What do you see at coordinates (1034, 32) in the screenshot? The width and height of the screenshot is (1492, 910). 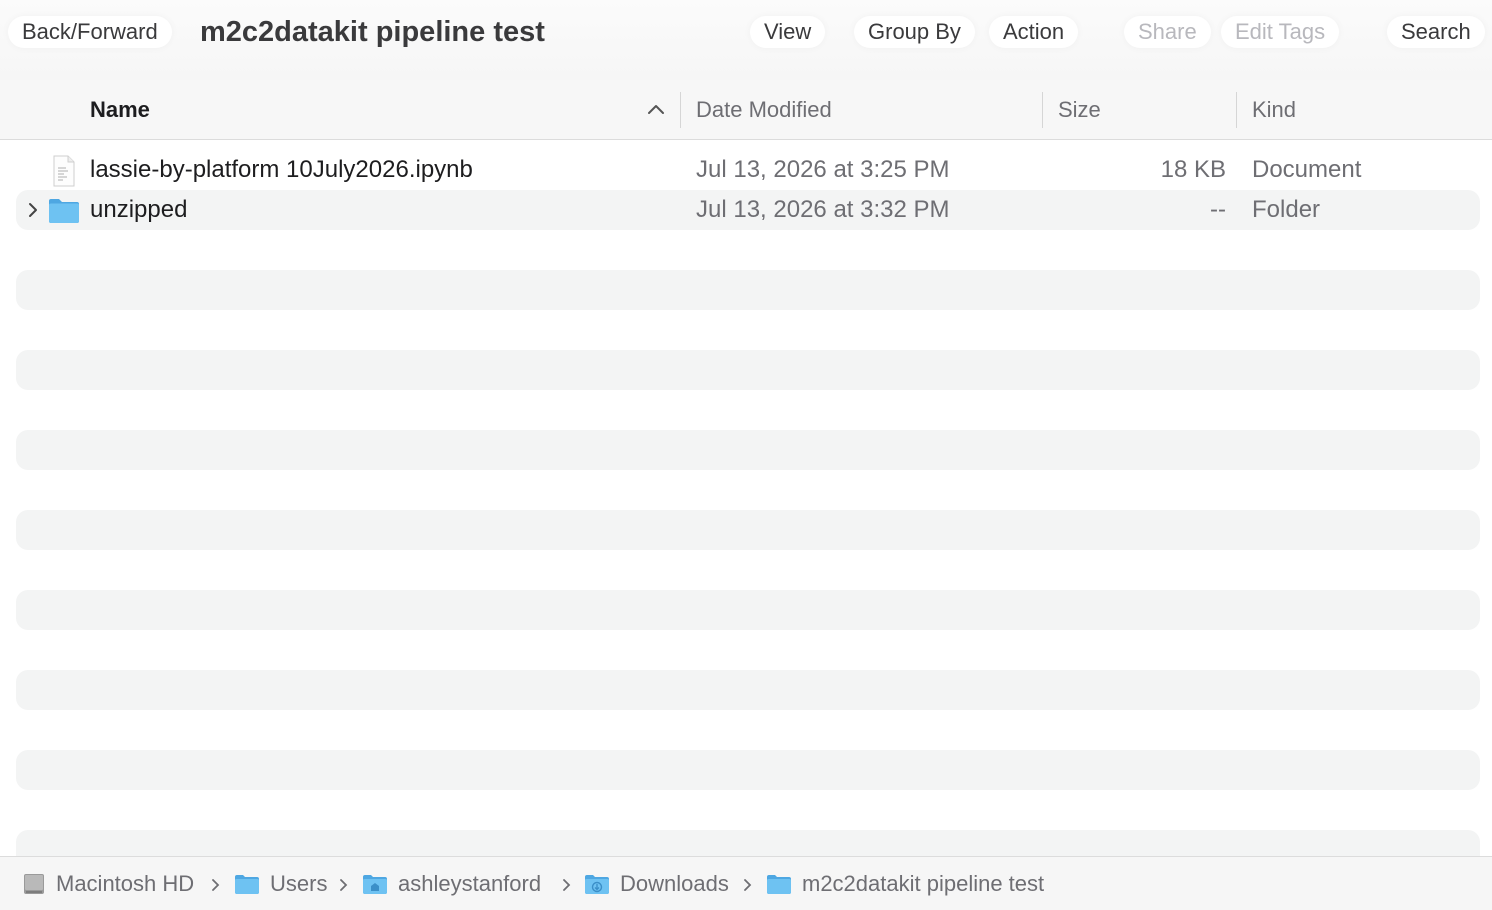 I see `action-button: Action` at bounding box center [1034, 32].